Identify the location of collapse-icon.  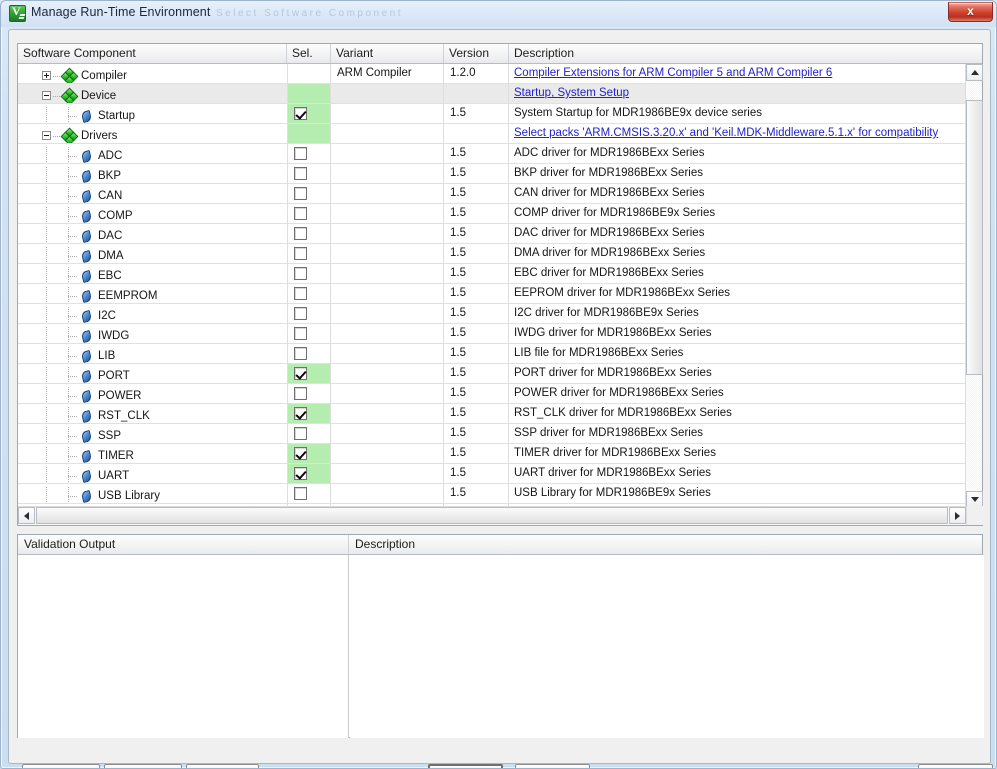
(46, 135).